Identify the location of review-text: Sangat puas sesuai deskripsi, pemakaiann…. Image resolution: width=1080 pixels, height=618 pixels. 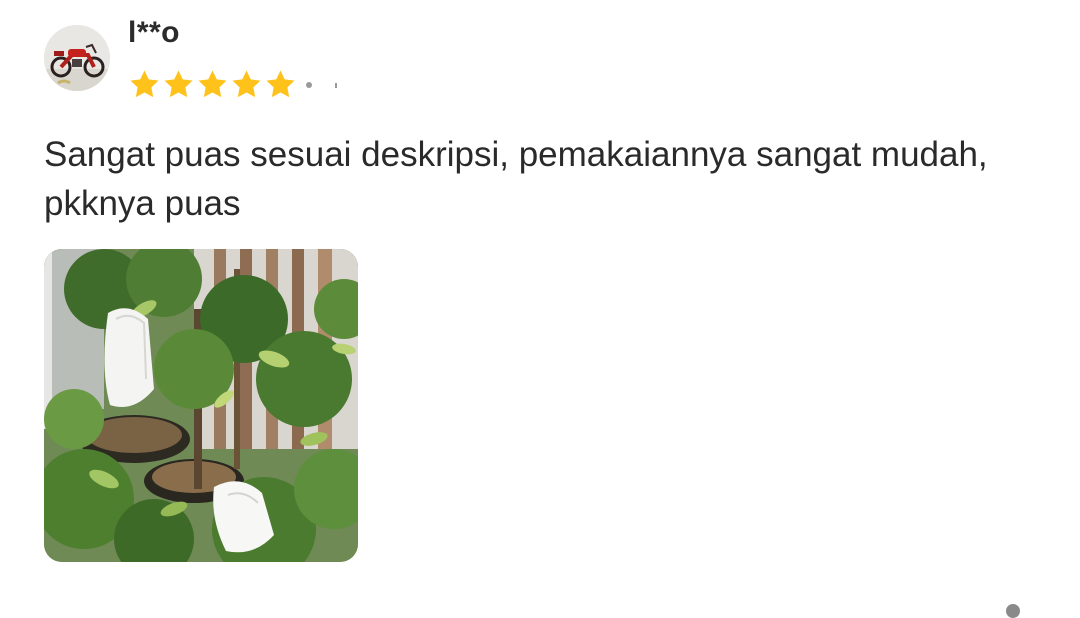
(516, 179).